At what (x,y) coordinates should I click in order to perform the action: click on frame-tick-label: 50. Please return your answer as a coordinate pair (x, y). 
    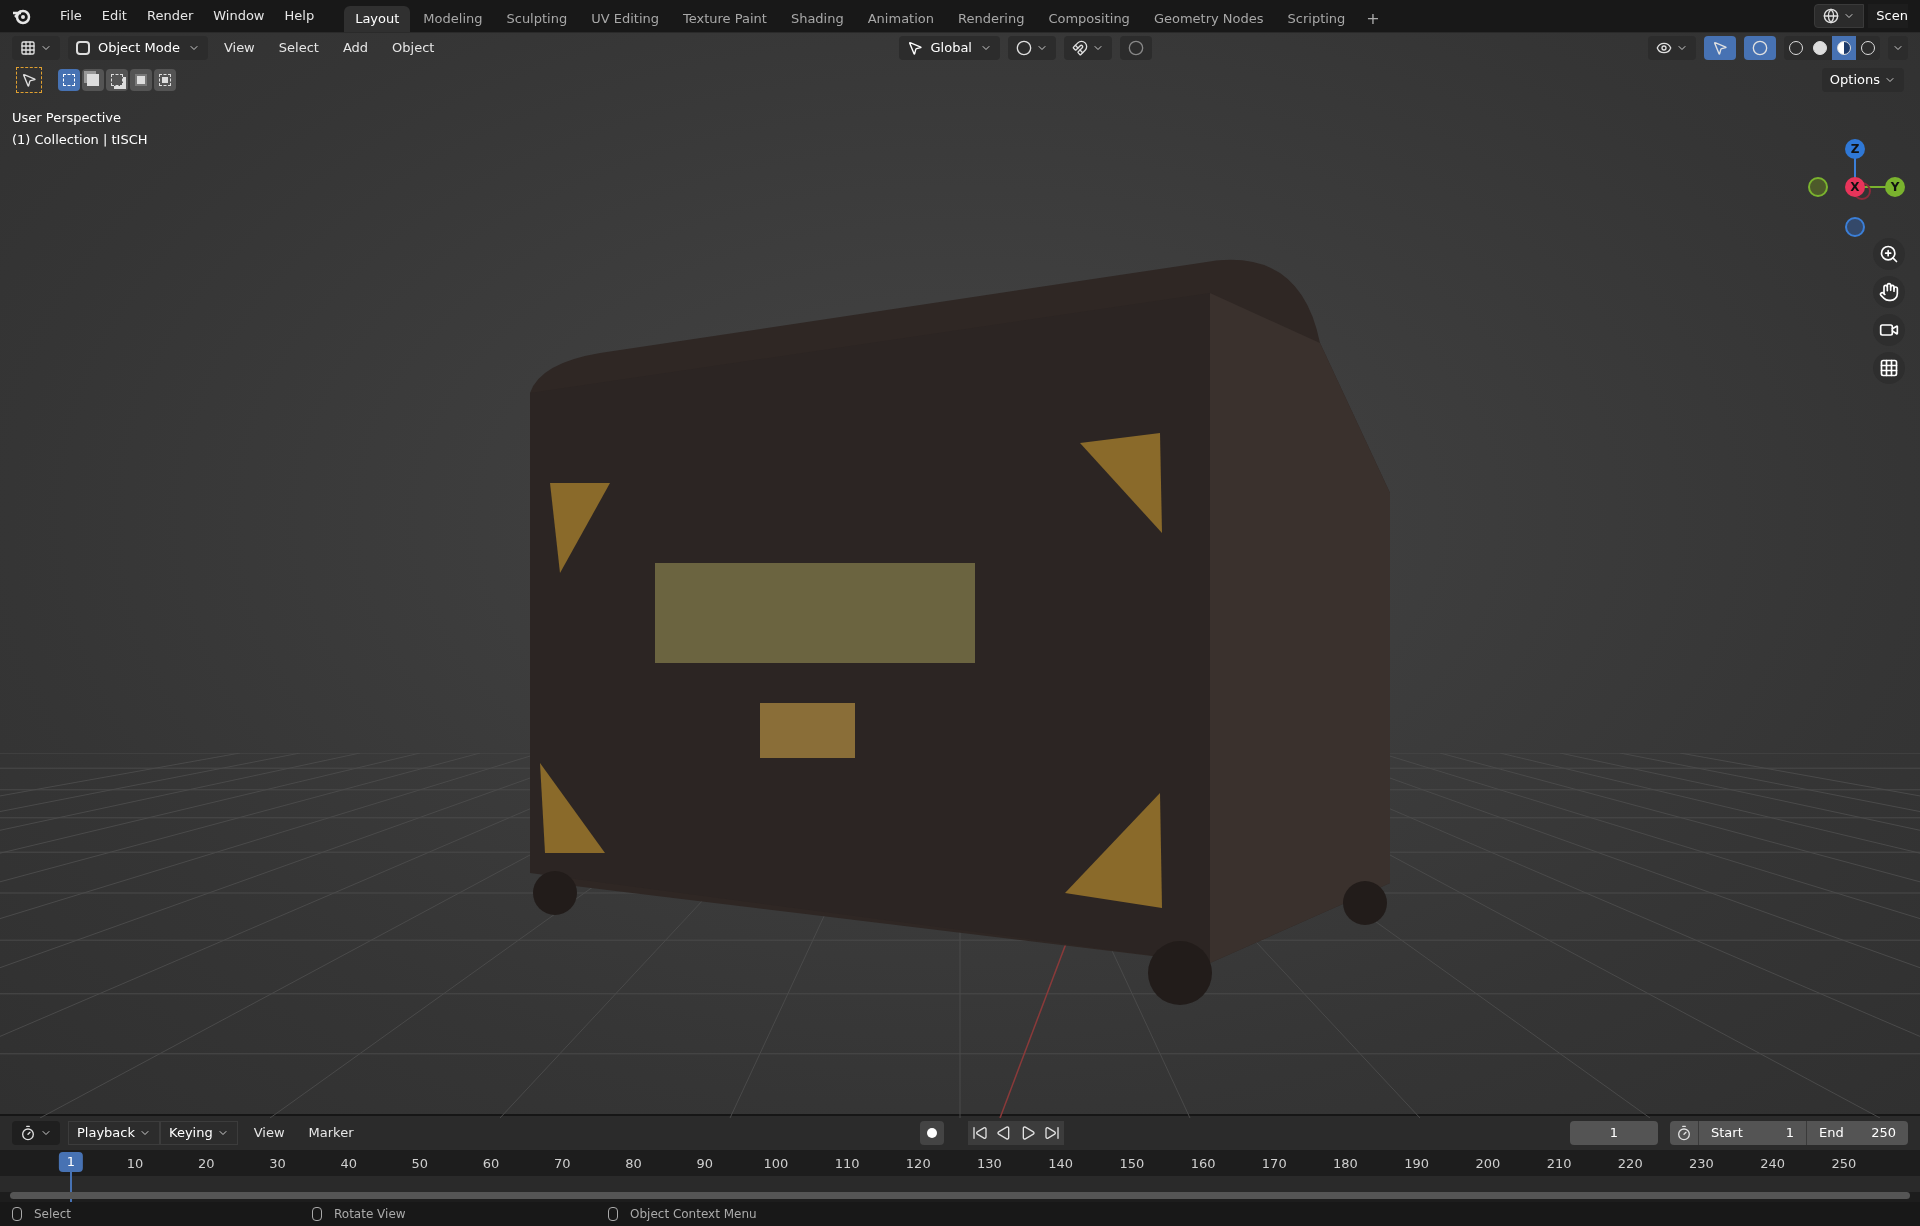
    Looking at the image, I should click on (420, 1164).